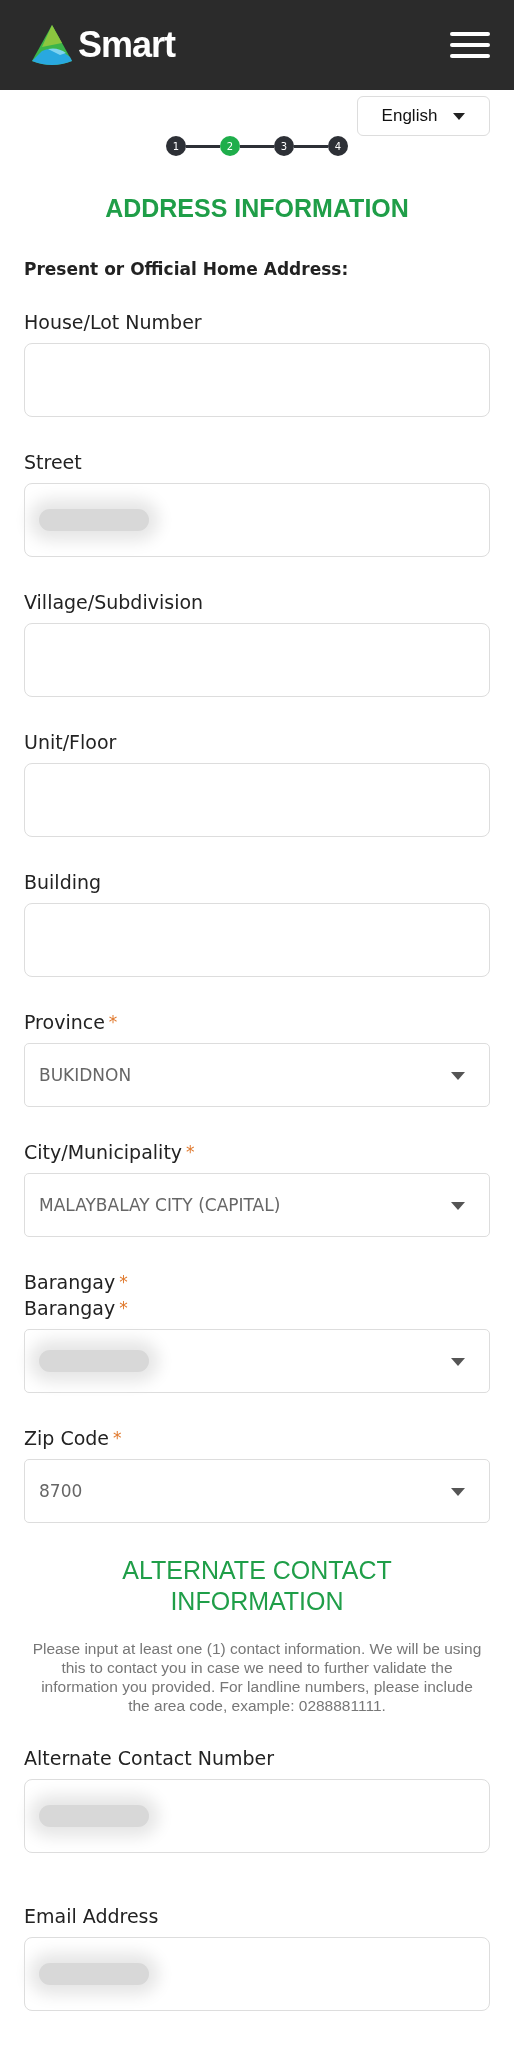  I want to click on caret-icon, so click(459, 116).